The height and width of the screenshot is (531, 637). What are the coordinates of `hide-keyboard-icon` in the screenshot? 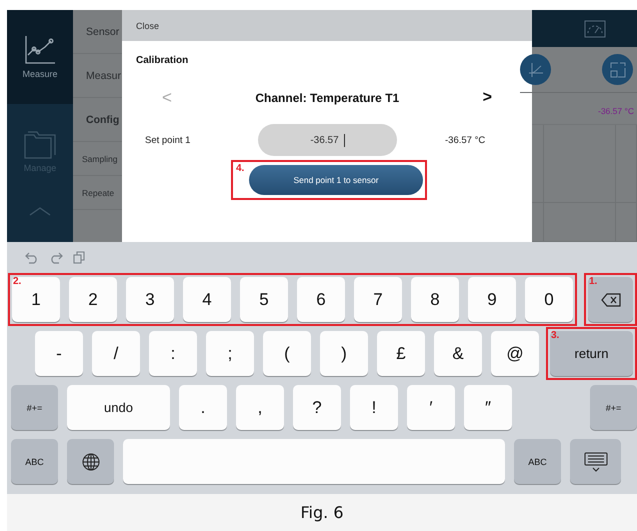 It's located at (596, 462).